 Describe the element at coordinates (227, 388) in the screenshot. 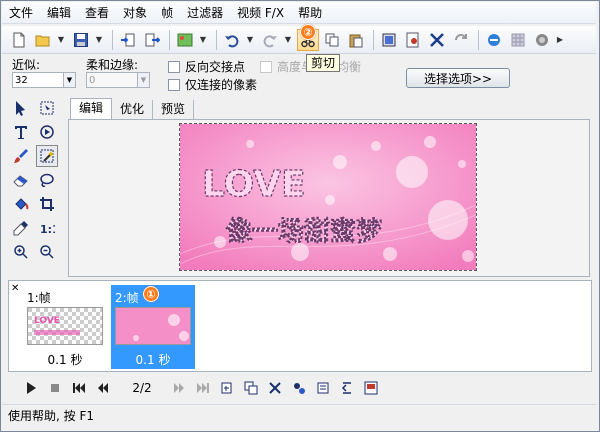

I see `add-frame-icon` at that location.